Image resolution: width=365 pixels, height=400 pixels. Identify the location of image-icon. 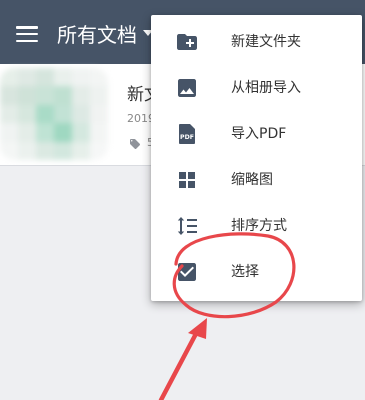
(187, 88).